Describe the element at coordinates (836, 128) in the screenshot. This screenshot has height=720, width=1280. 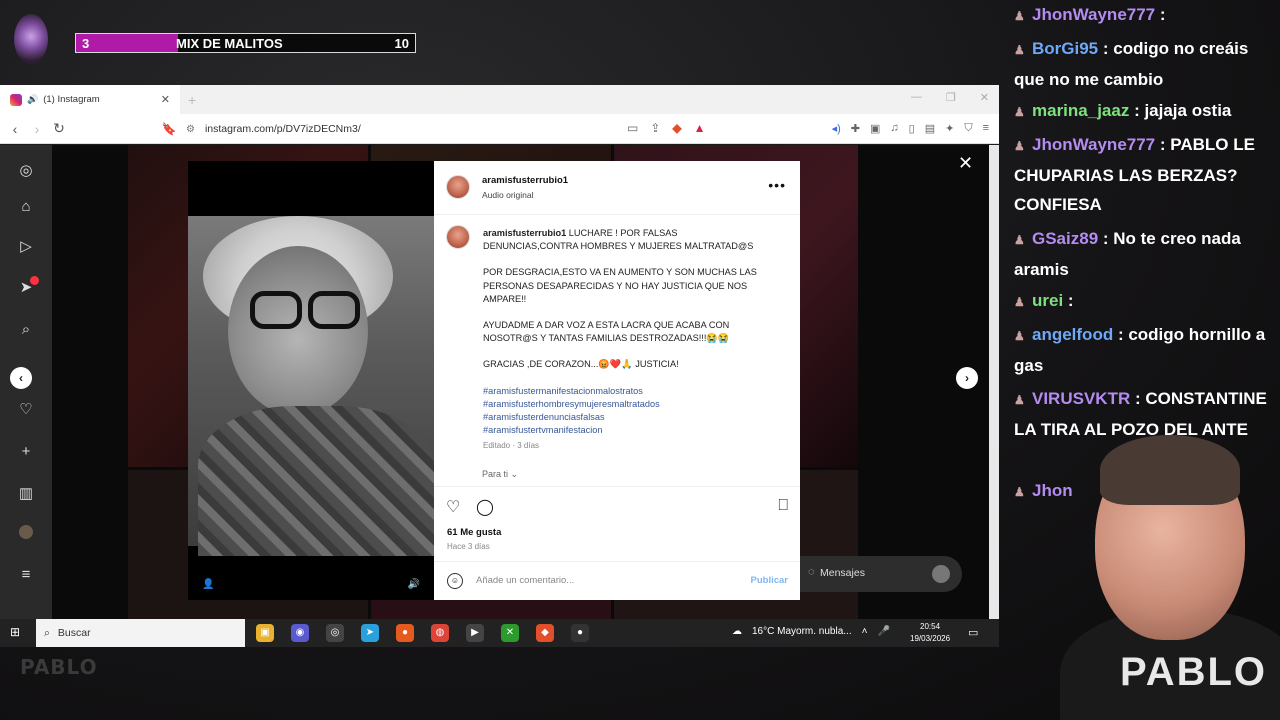
I see `translate-icon: ◂)` at that location.